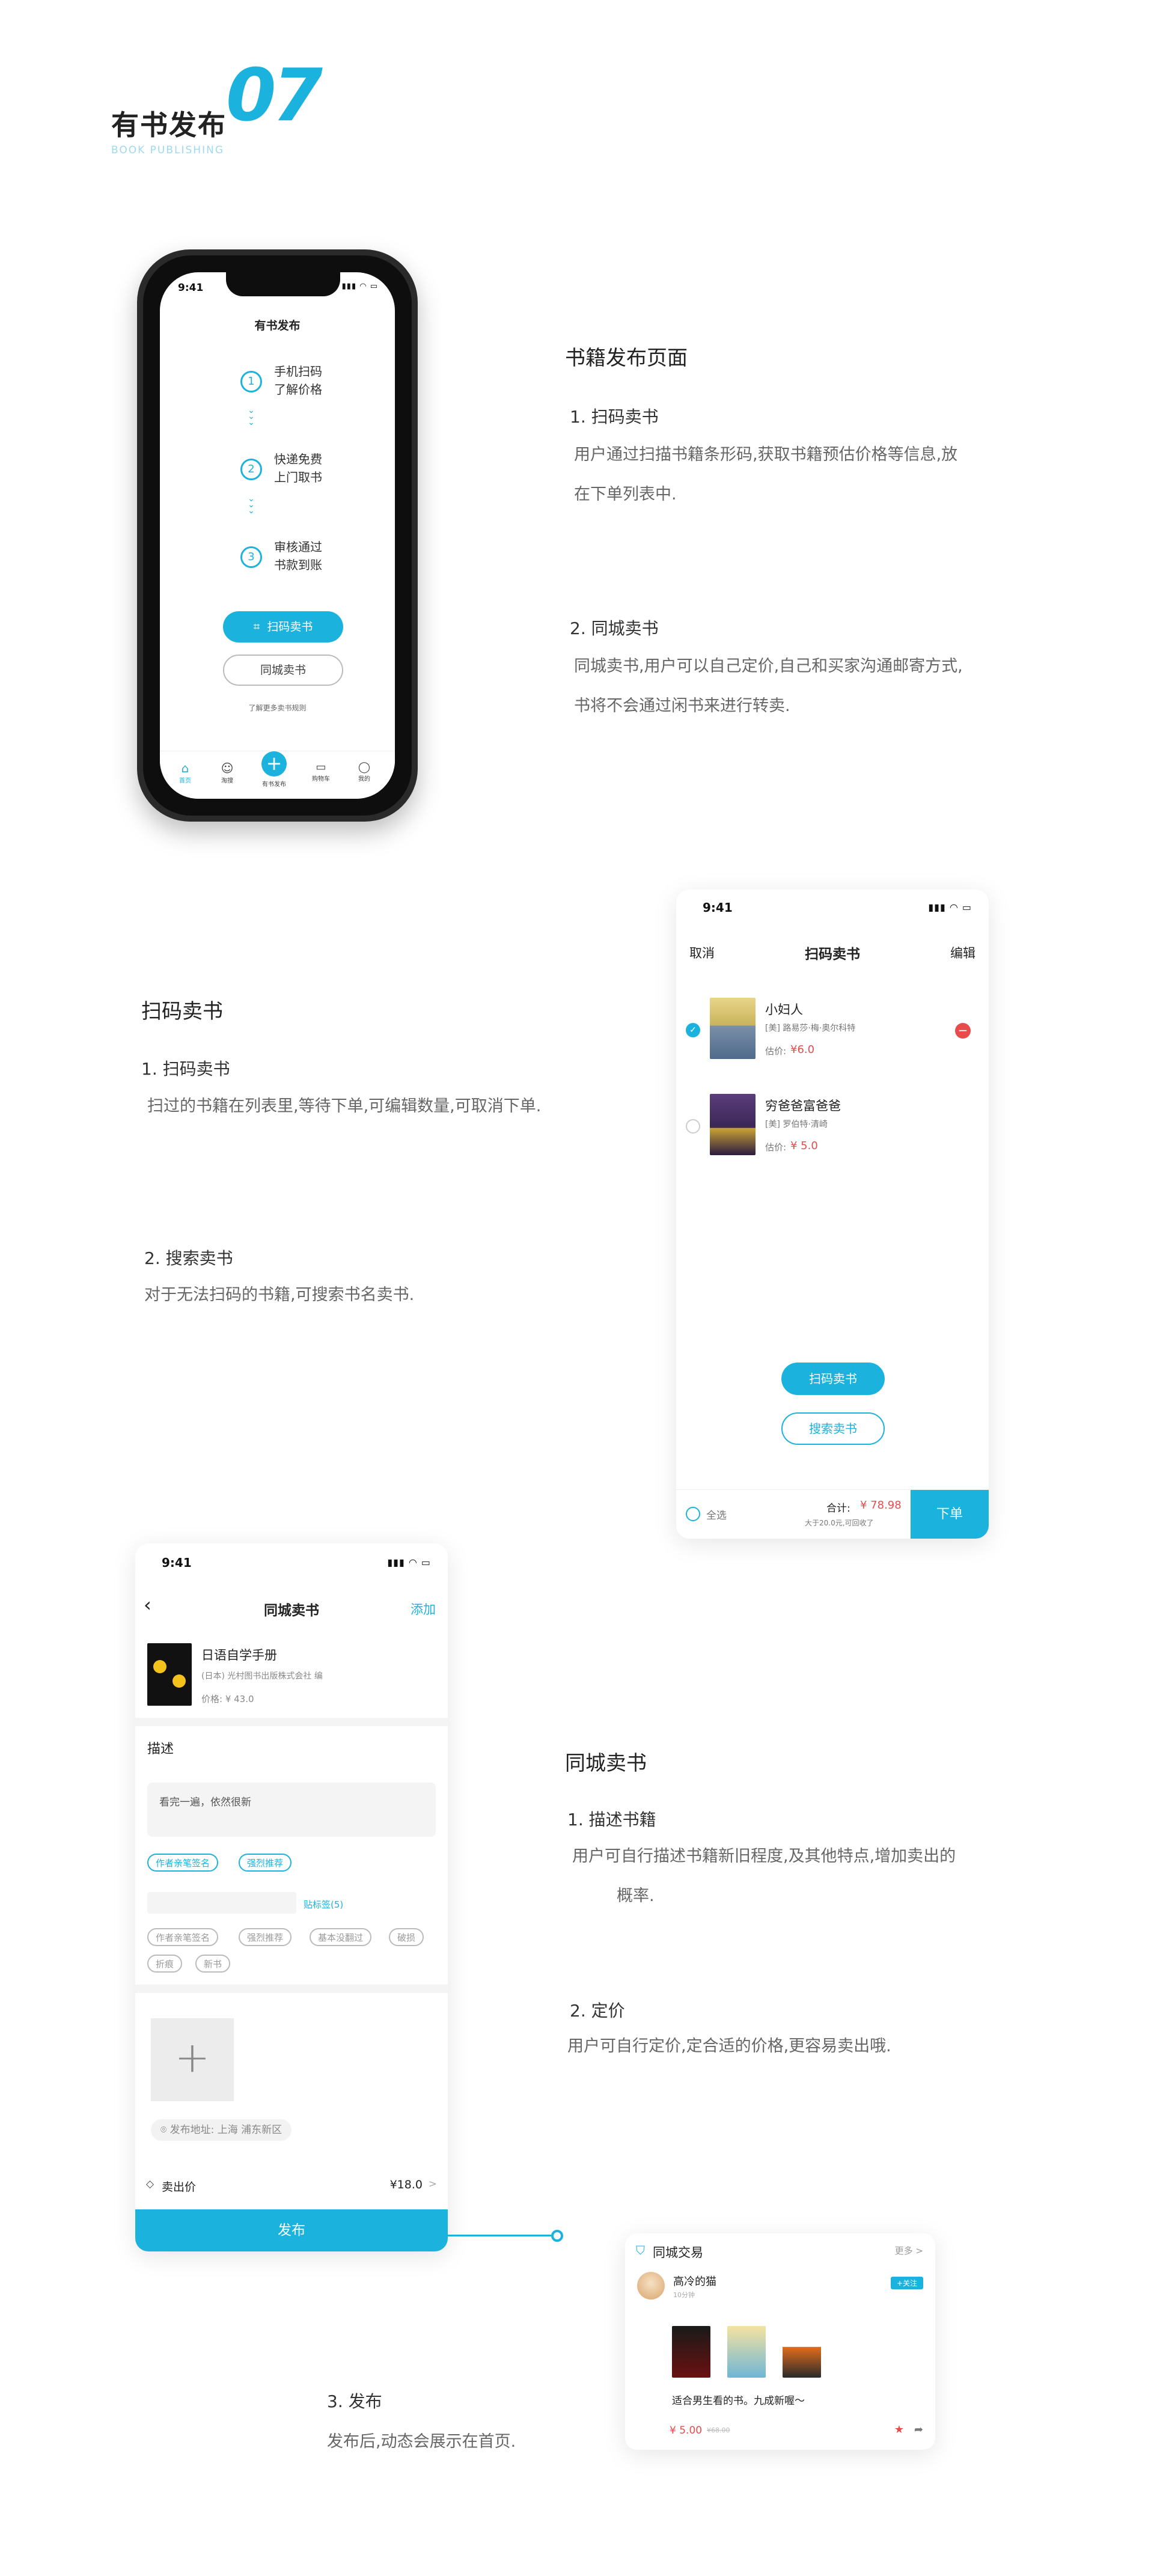 This screenshot has width=1154, height=2576. Describe the element at coordinates (606, 1763) in the screenshot. I see `section3-heading: 同城卖书` at that location.